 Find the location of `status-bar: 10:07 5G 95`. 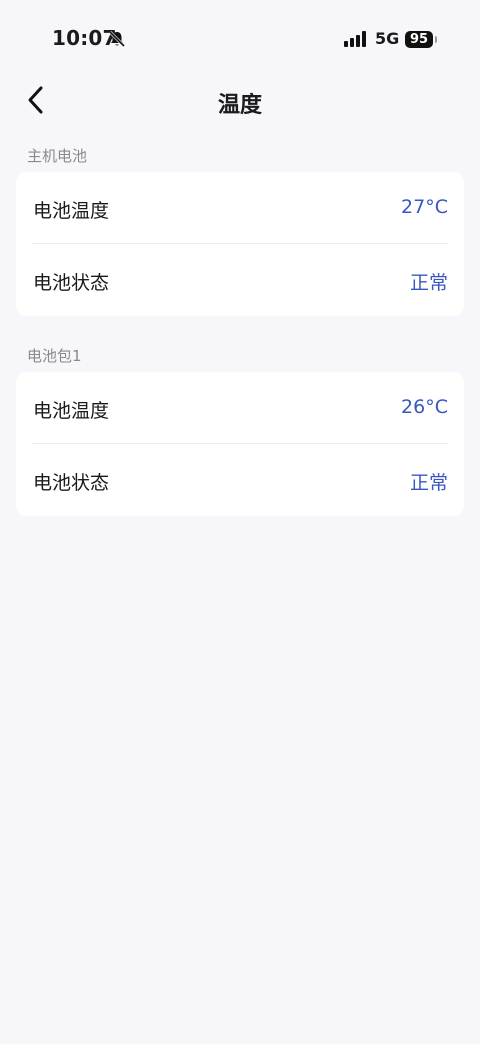

status-bar: 10:07 5G 95 is located at coordinates (240, 39).